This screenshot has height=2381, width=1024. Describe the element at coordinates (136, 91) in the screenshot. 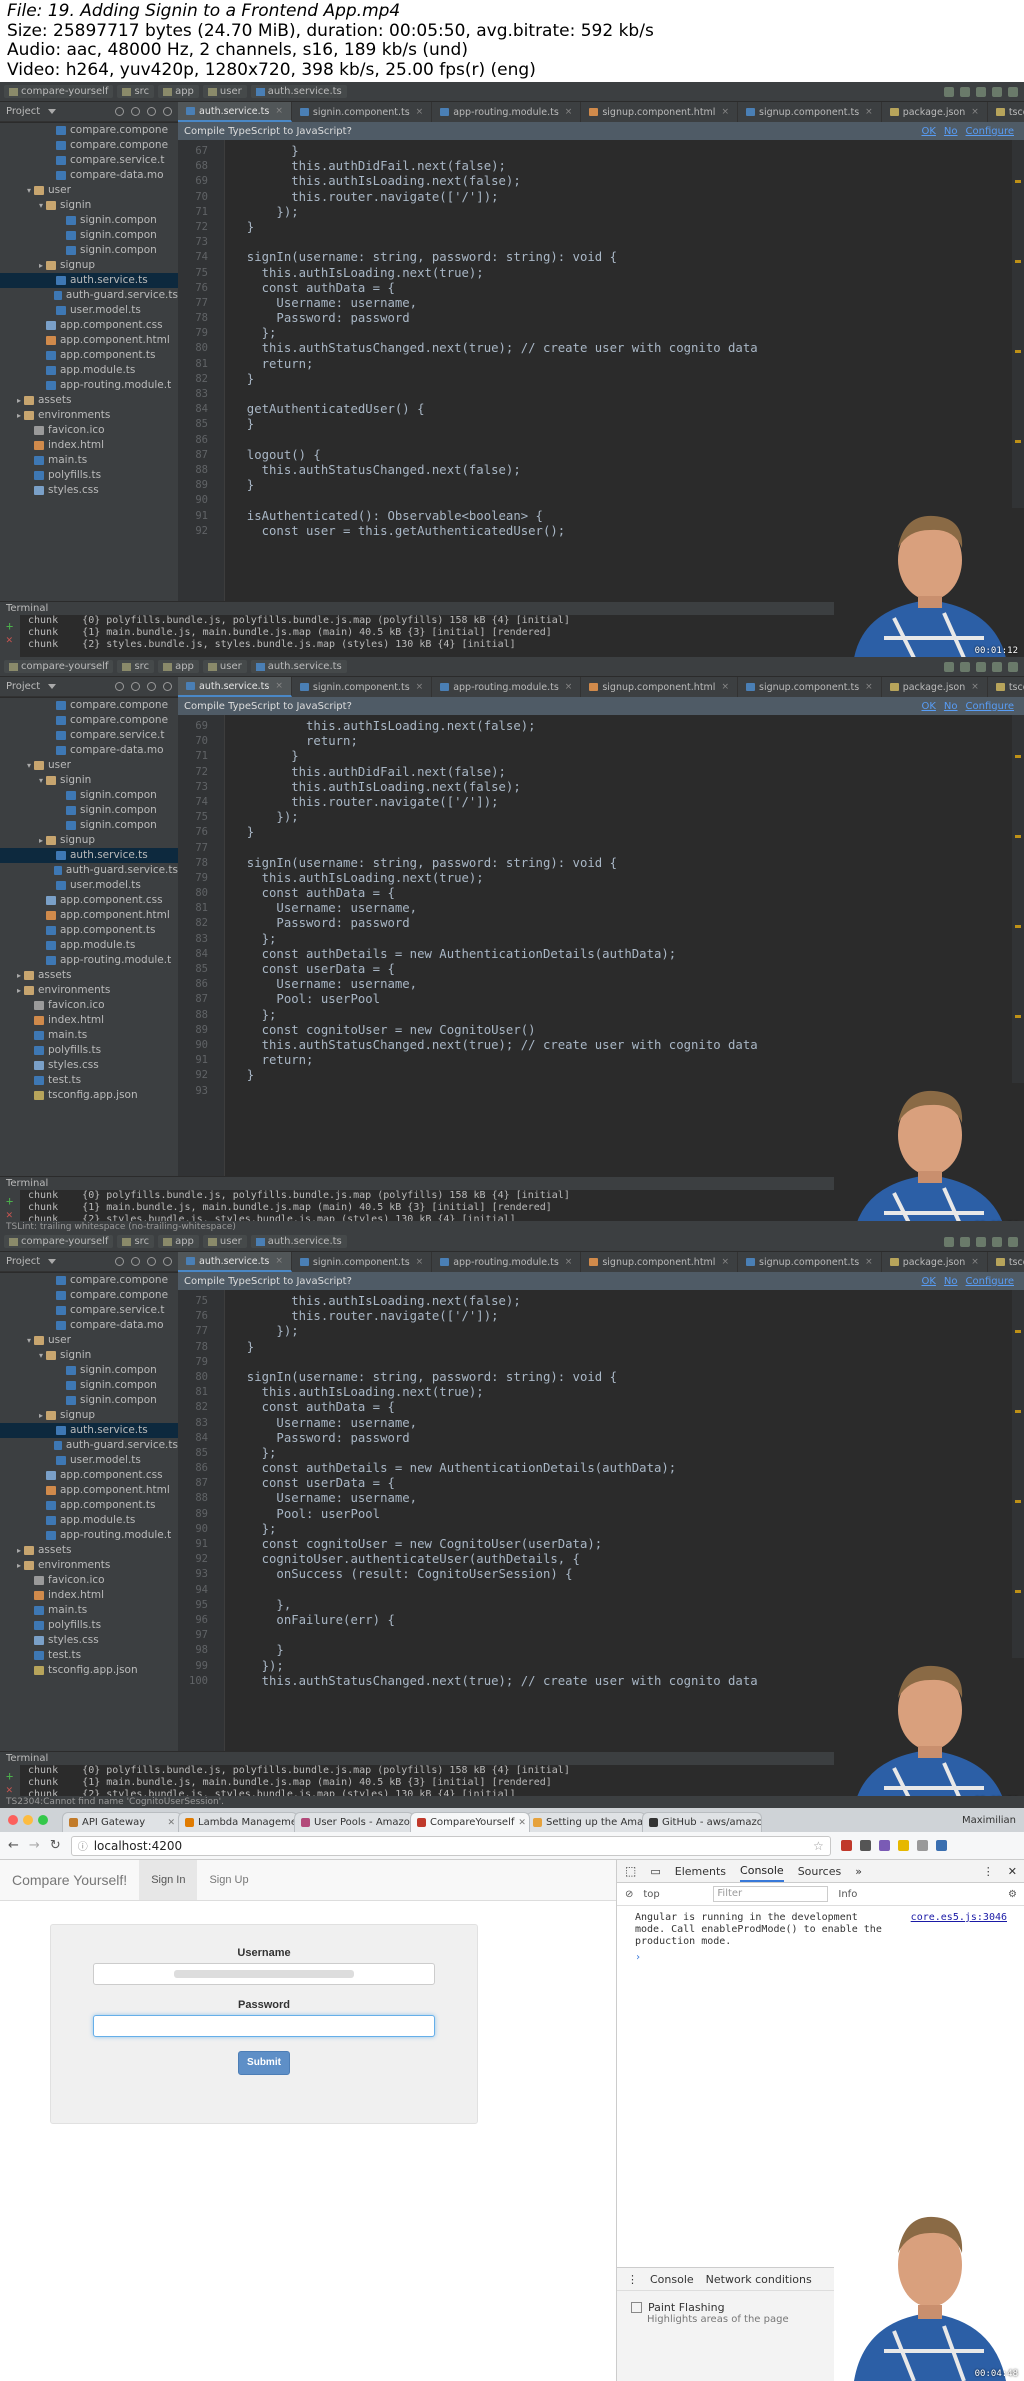

I see `breadcrumb-item: src` at that location.